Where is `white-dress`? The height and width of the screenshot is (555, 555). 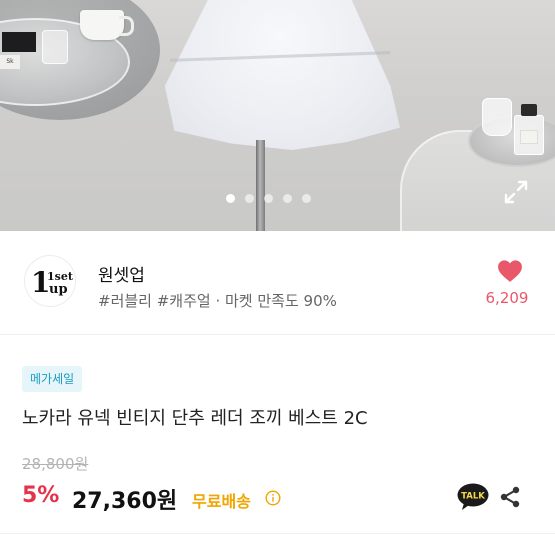 white-dress is located at coordinates (282, 75).